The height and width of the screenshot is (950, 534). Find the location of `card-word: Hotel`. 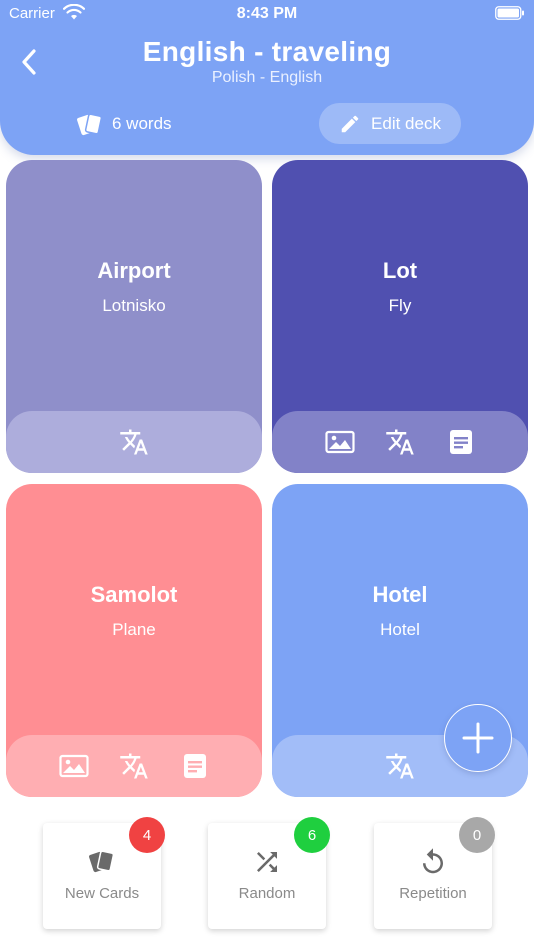

card-word: Hotel is located at coordinates (400, 594).